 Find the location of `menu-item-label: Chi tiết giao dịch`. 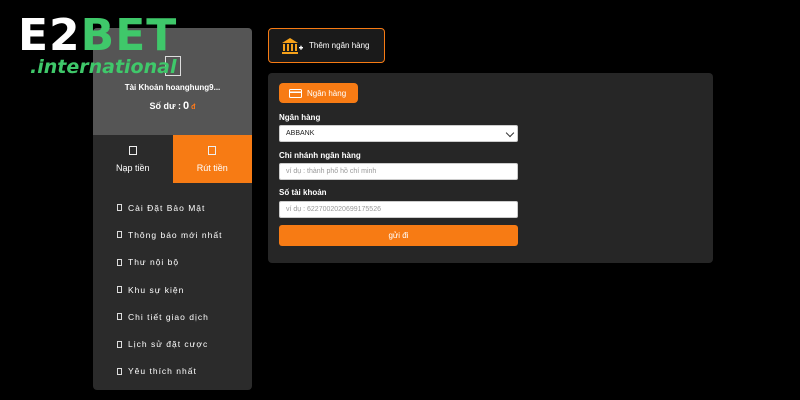

menu-item-label: Chi tiết giao dịch is located at coordinates (168, 316).